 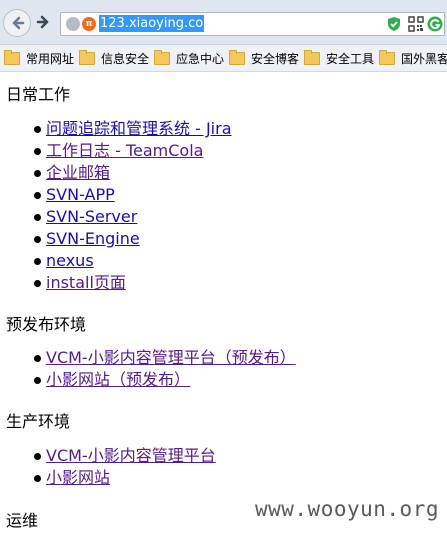 I want to click on section-title: 日常工作, so click(x=38, y=94).